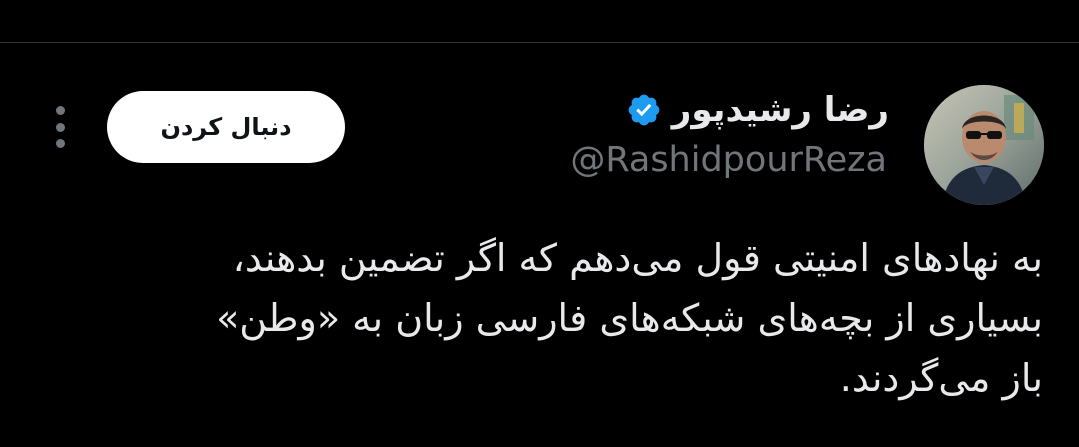 The width and height of the screenshot is (1079, 447). Describe the element at coordinates (644, 110) in the screenshot. I see `verified-badge-icon` at that location.